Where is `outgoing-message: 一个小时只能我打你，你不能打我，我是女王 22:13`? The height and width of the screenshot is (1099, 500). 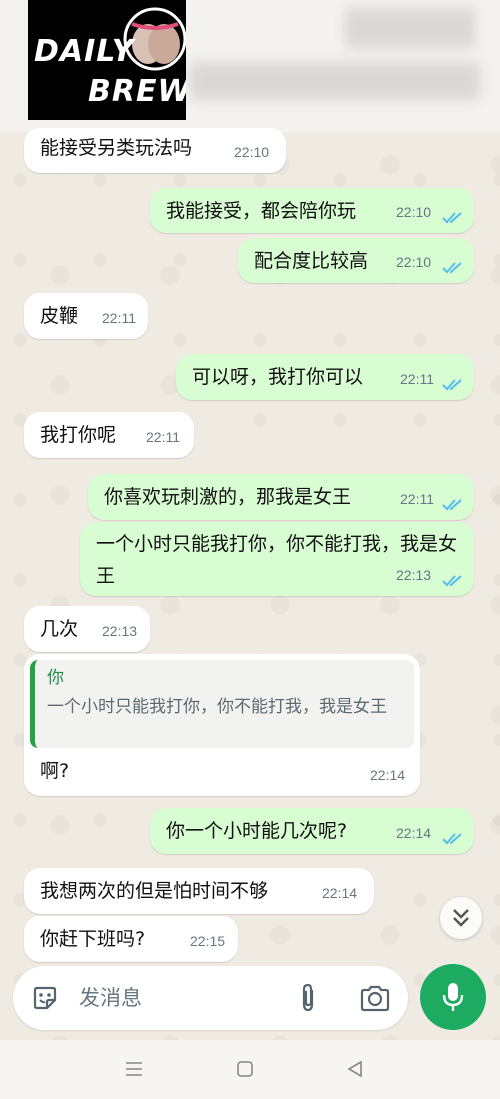
outgoing-message: 一个小时只能我打你，你不能打我，我是女王 22:13 is located at coordinates (277, 559).